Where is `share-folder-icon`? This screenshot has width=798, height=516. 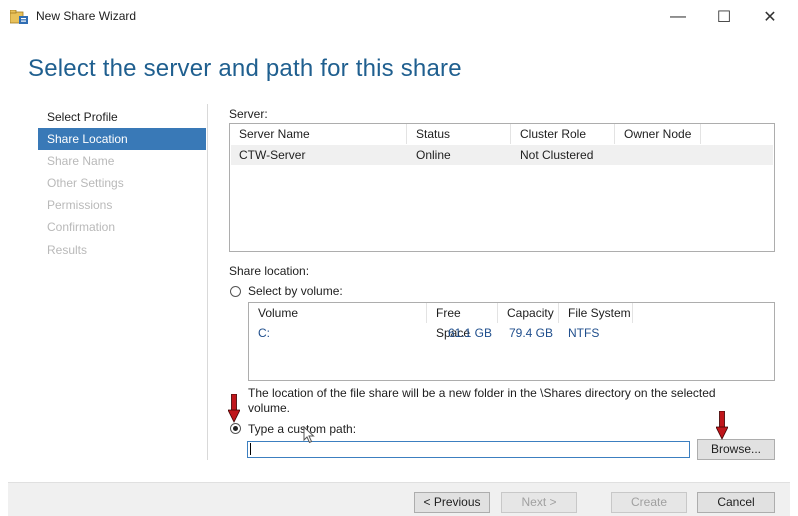
share-folder-icon is located at coordinates (18, 16).